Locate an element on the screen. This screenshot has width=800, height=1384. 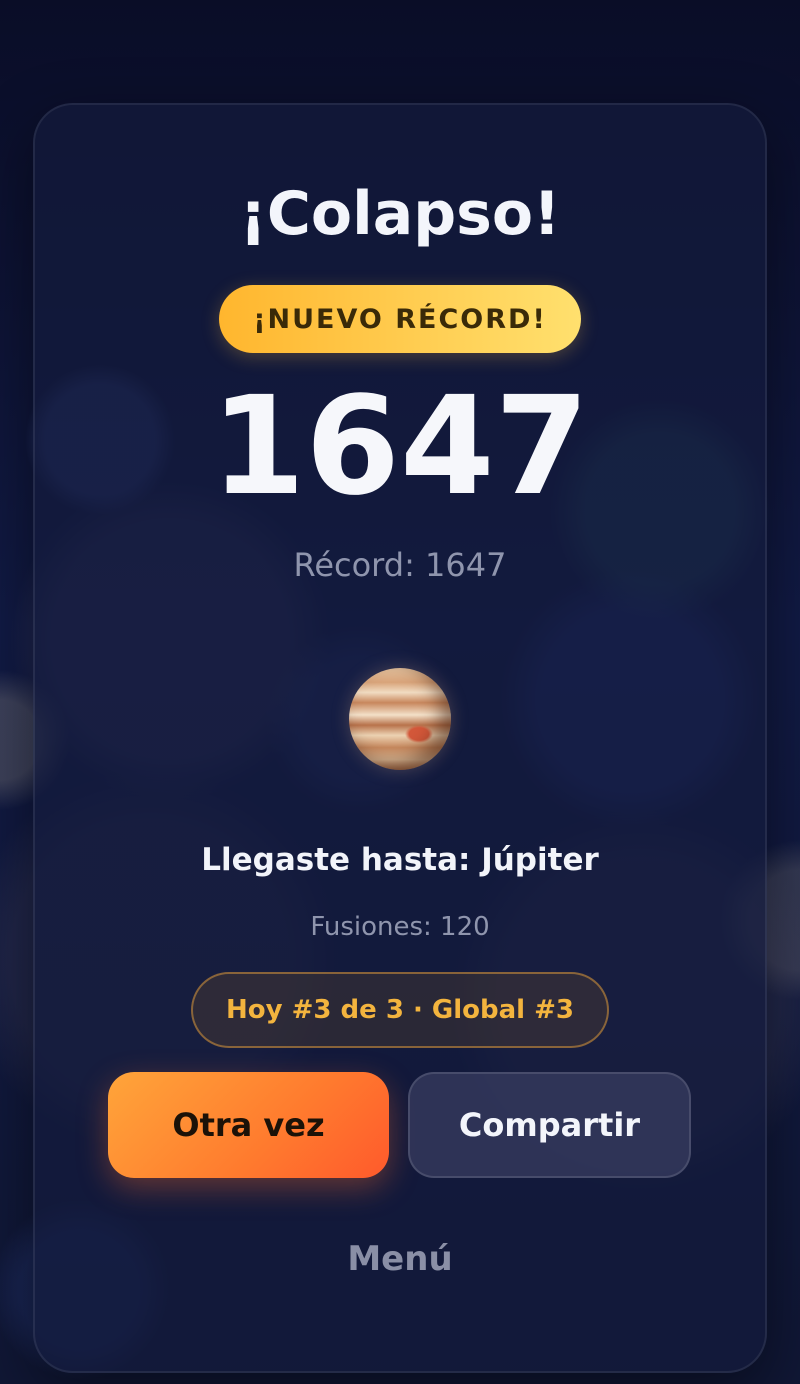
play-again-button: Otra vez is located at coordinates (248, 1125).